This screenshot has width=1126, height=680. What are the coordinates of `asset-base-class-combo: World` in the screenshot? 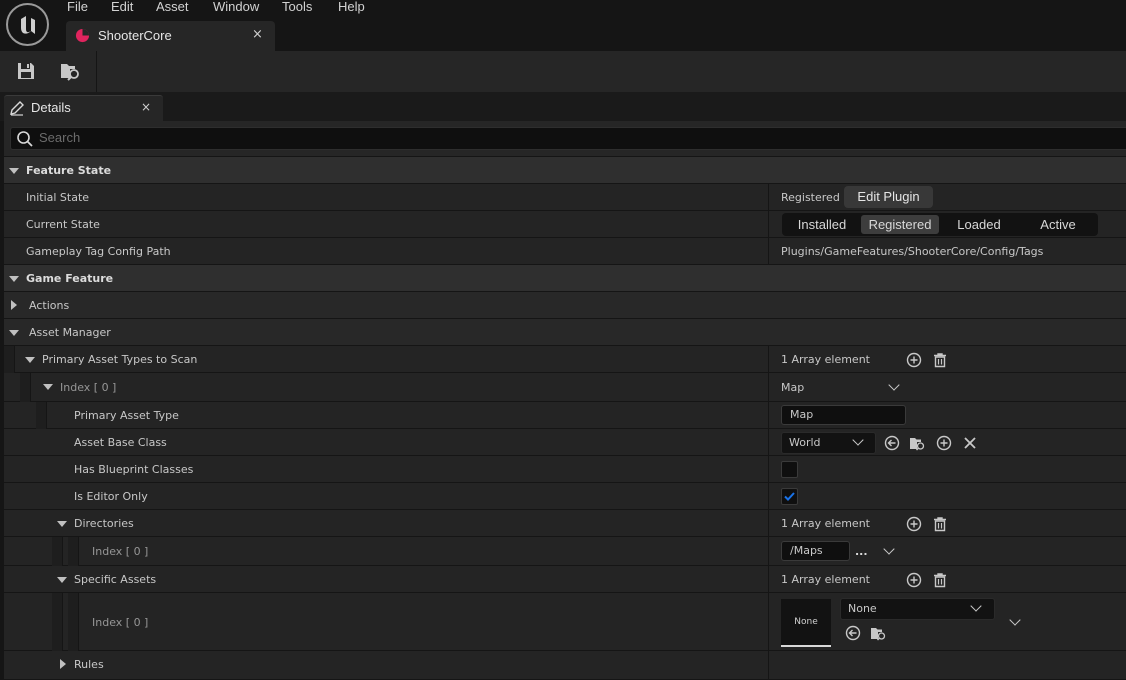 It's located at (828, 443).